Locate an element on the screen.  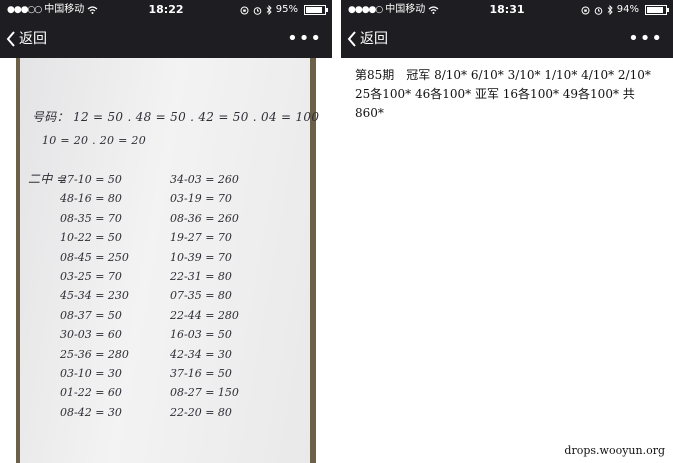
note-line: 03-19 = 70 is located at coordinates (201, 199).